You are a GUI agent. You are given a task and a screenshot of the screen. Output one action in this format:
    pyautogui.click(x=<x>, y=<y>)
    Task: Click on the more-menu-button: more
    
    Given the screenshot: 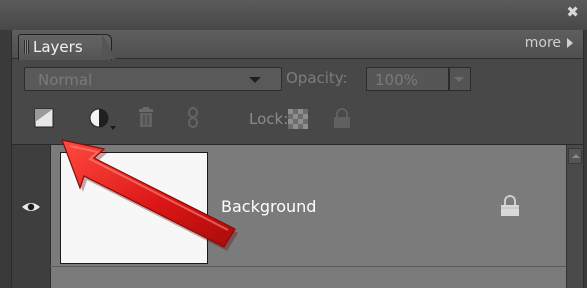 What is the action you would take?
    pyautogui.click(x=549, y=43)
    